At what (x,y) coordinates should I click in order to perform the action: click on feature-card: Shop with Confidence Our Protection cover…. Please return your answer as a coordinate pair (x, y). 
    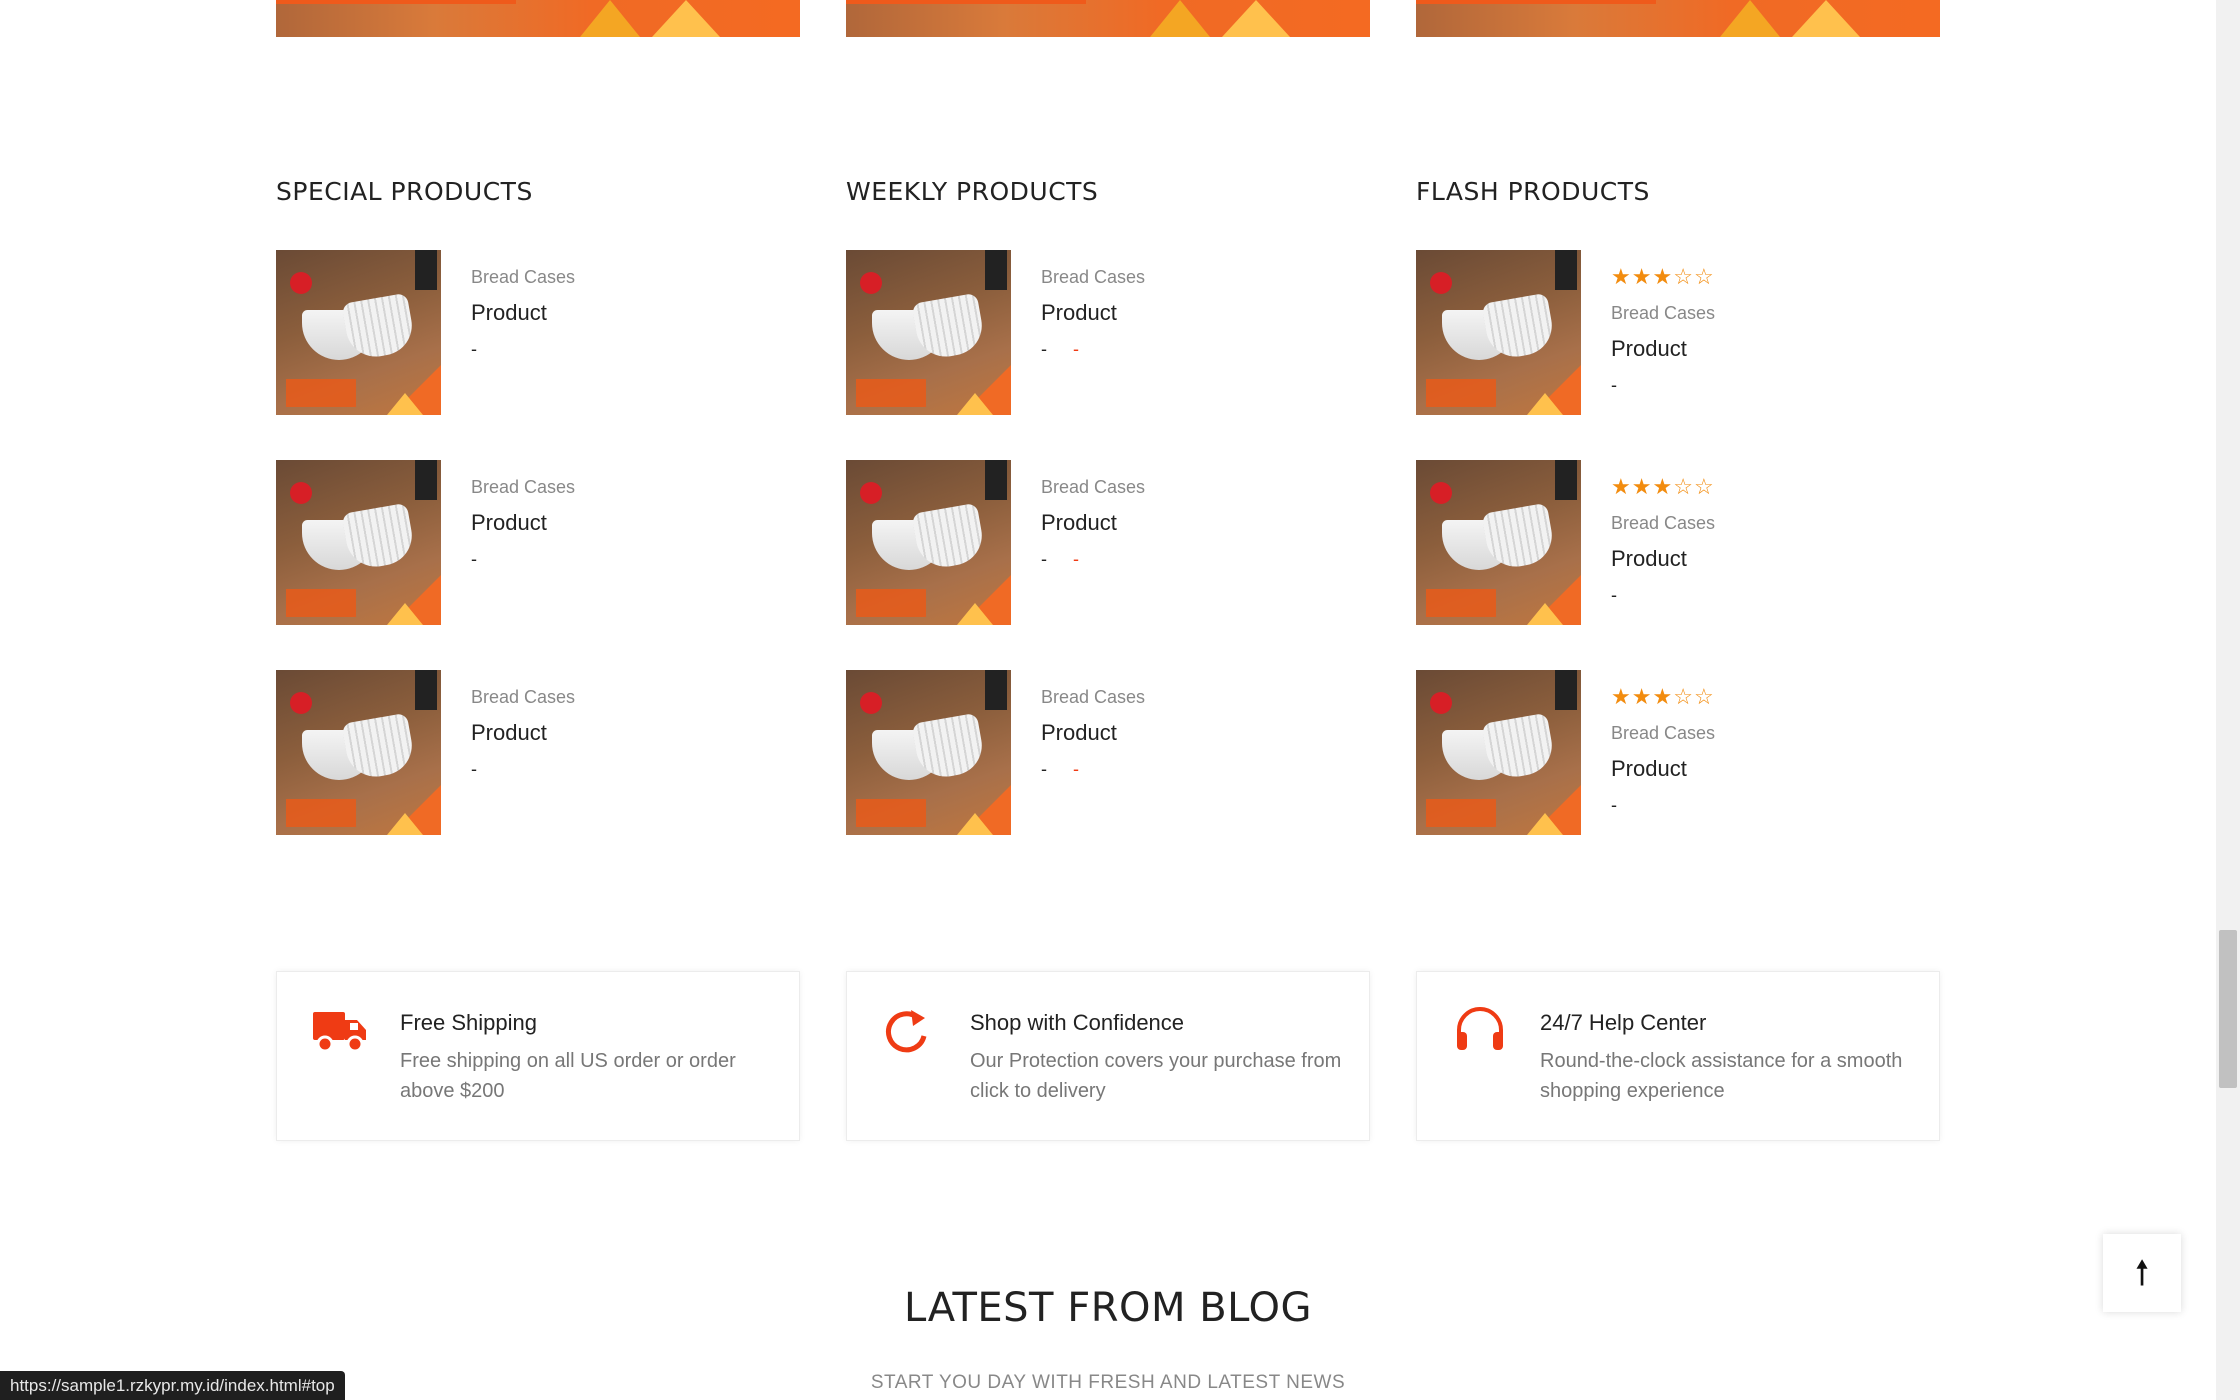
    Looking at the image, I should click on (1108, 1056).